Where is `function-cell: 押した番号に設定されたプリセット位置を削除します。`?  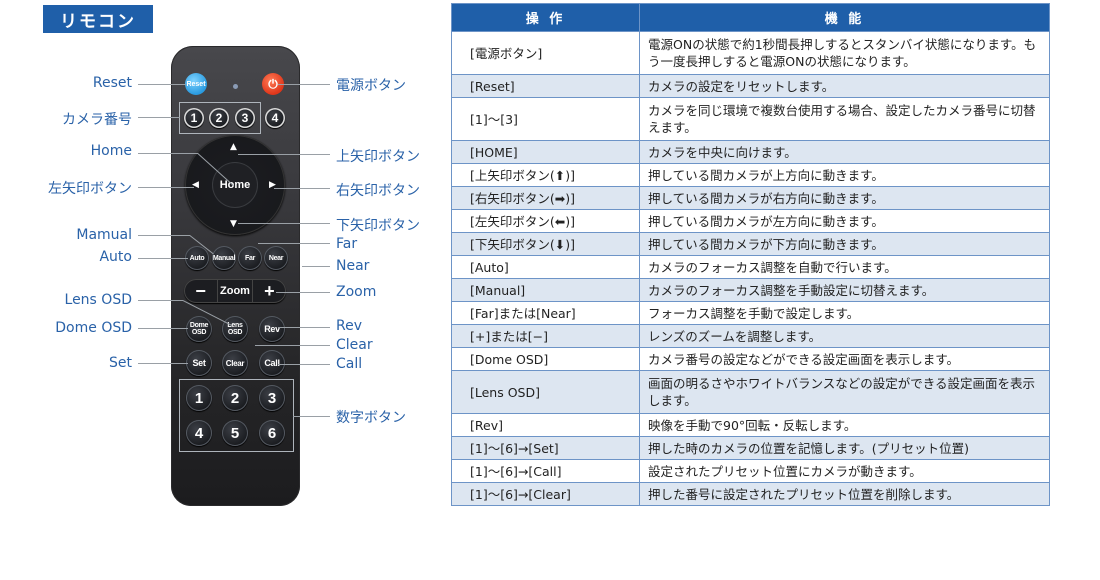
function-cell: 押した番号に設定されたプリセット位置を削除します。 is located at coordinates (844, 494).